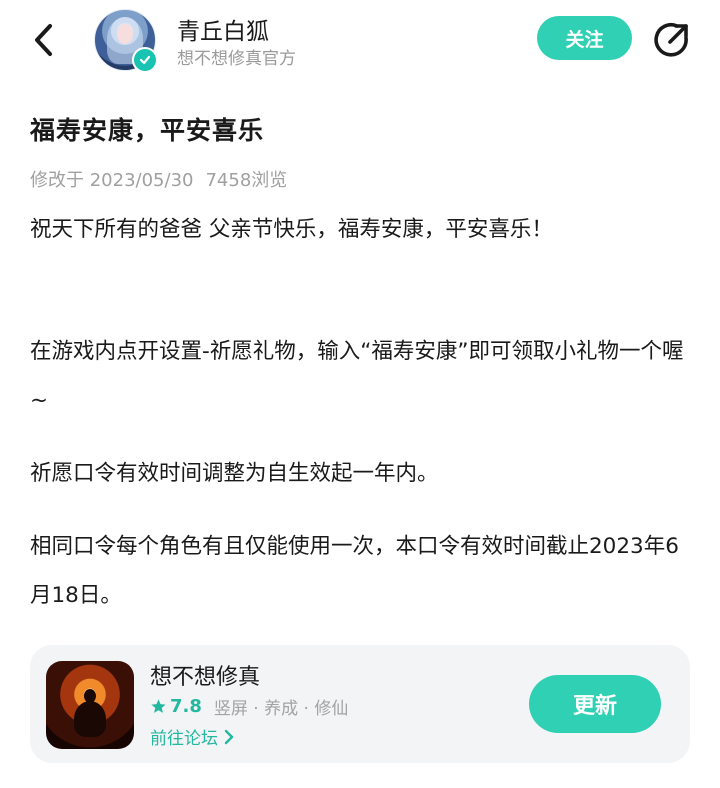 The width and height of the screenshot is (720, 788). I want to click on view-count: 7458浏览, so click(246, 180).